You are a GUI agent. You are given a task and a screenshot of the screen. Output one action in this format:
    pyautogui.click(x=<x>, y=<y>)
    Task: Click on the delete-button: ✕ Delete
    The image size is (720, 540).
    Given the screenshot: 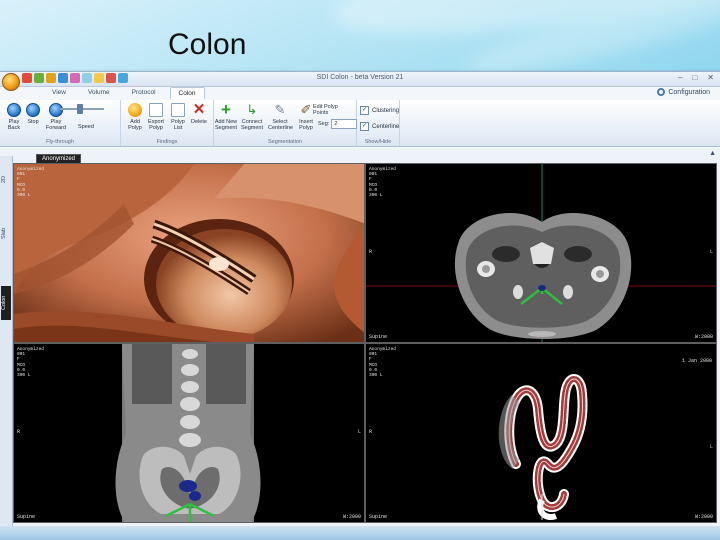 What is the action you would take?
    pyautogui.click(x=199, y=113)
    